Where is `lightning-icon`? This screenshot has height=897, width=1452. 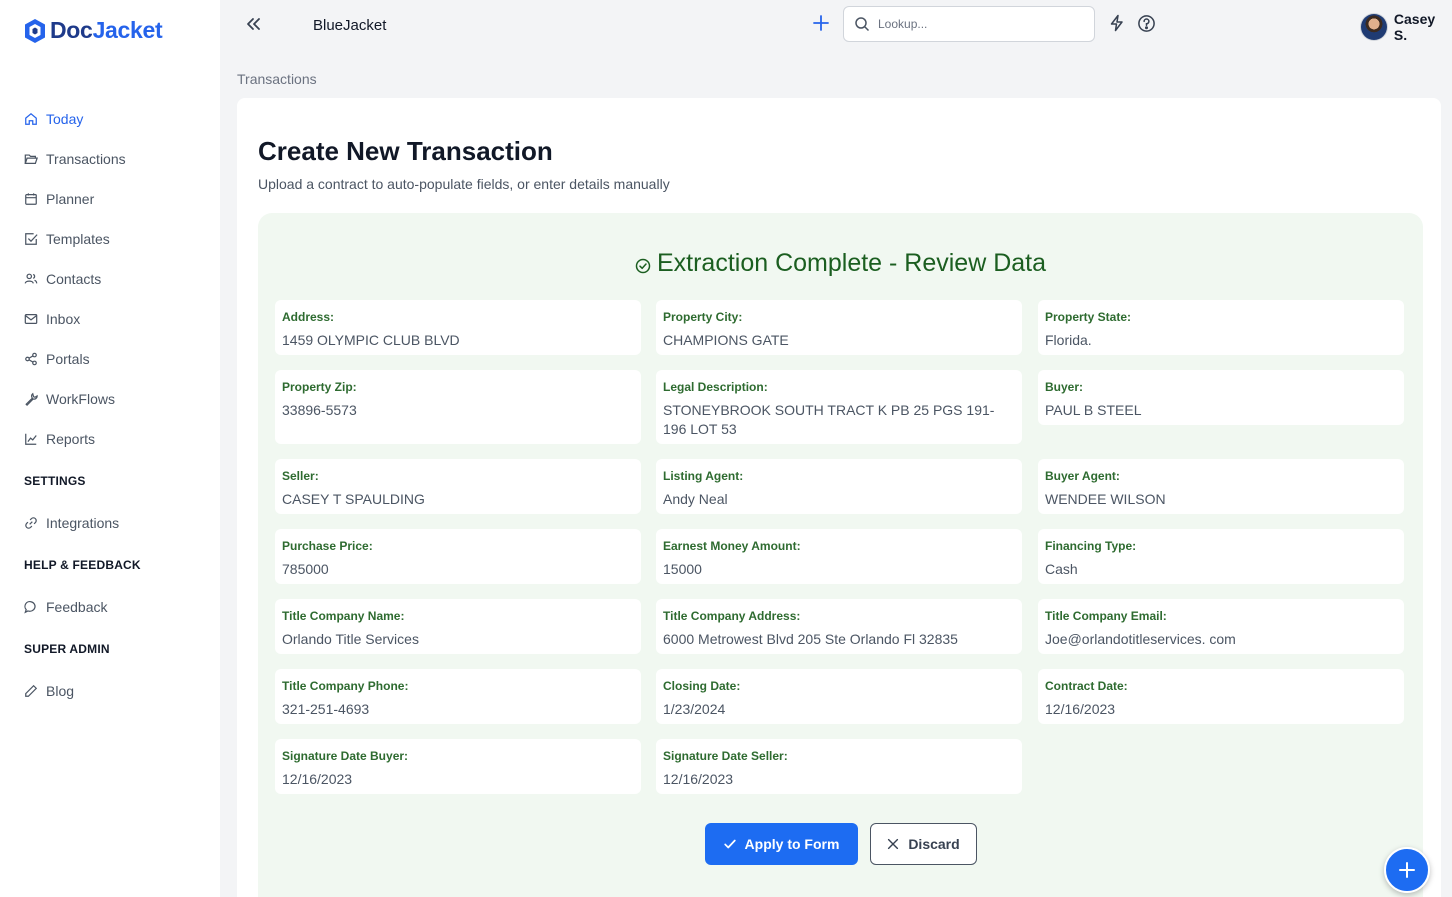 lightning-icon is located at coordinates (1117, 23).